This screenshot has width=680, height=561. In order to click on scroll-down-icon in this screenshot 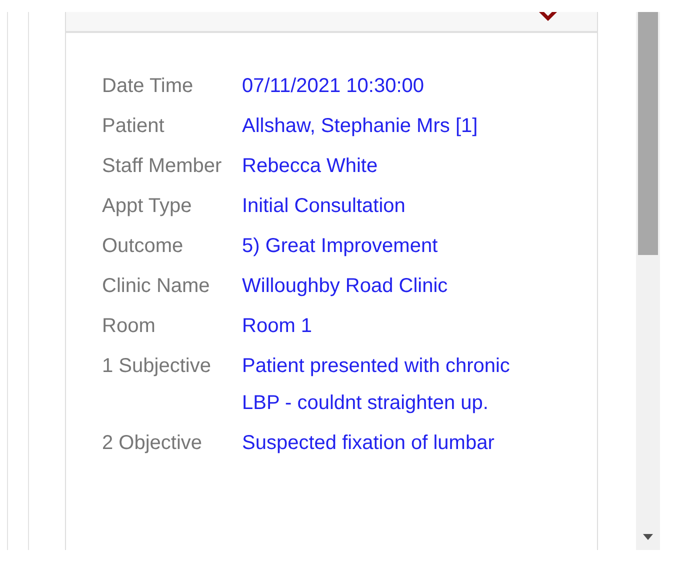, I will do `click(648, 537)`.